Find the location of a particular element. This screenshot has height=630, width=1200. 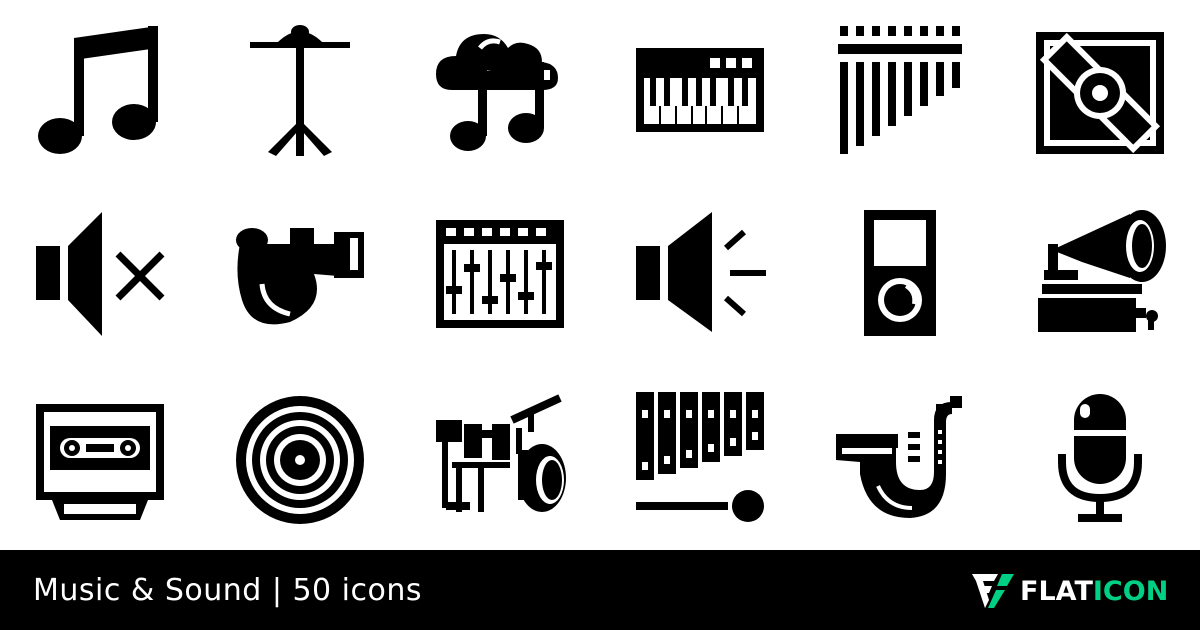

gramophone-icon is located at coordinates (1100, 274).